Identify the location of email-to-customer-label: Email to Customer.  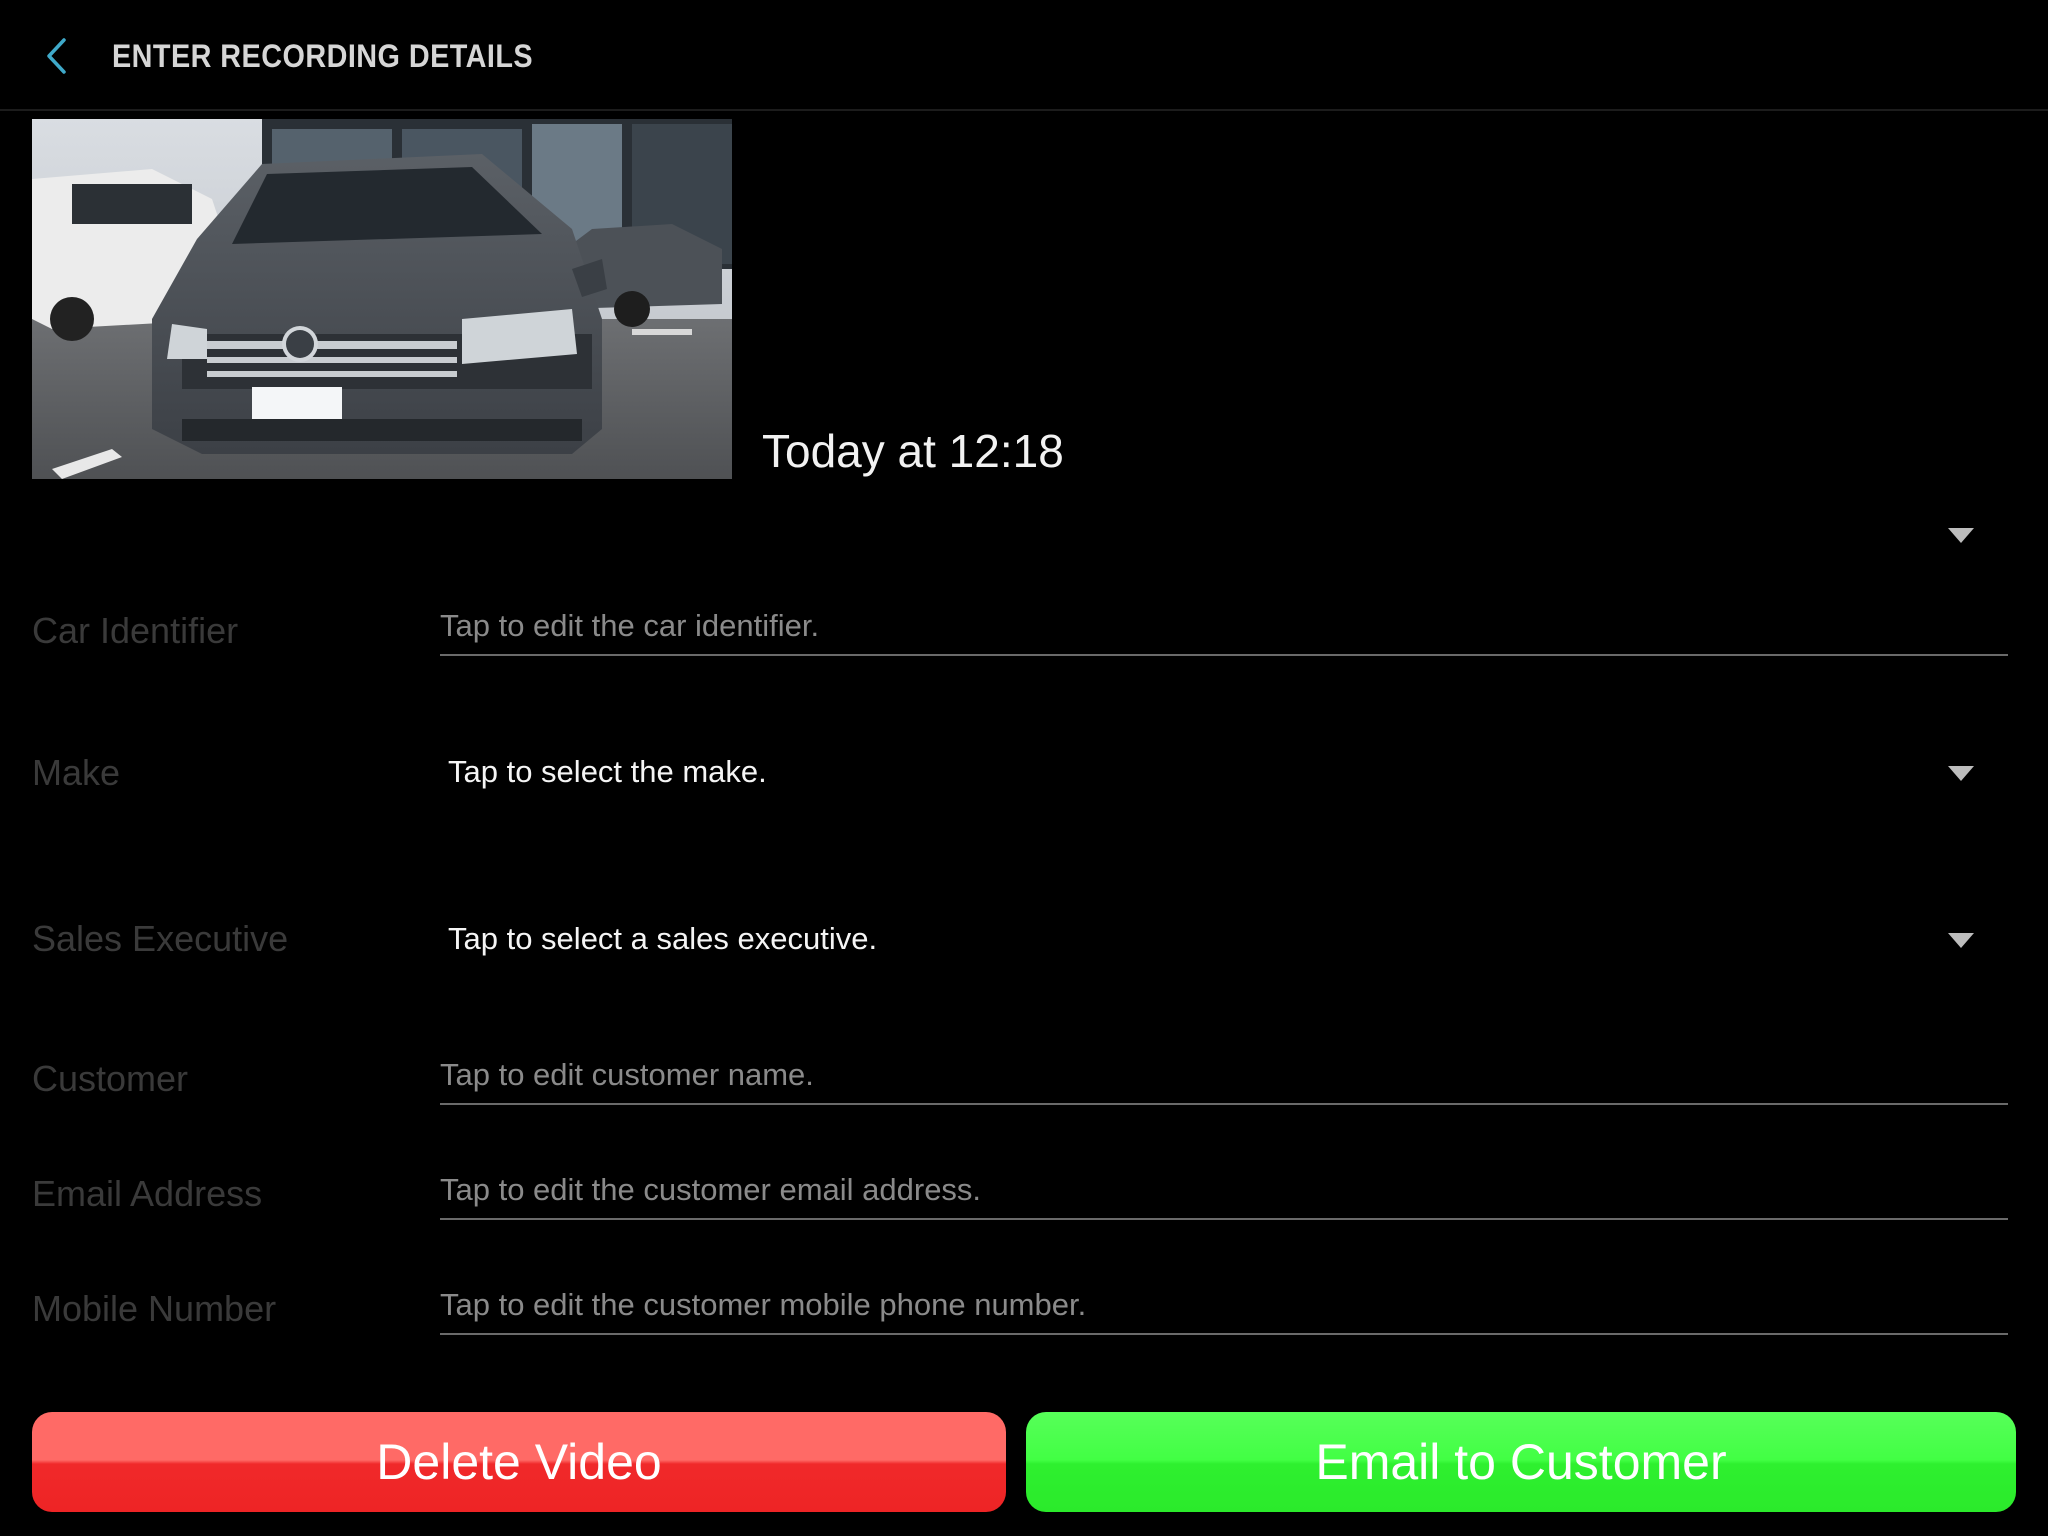
(1521, 1462).